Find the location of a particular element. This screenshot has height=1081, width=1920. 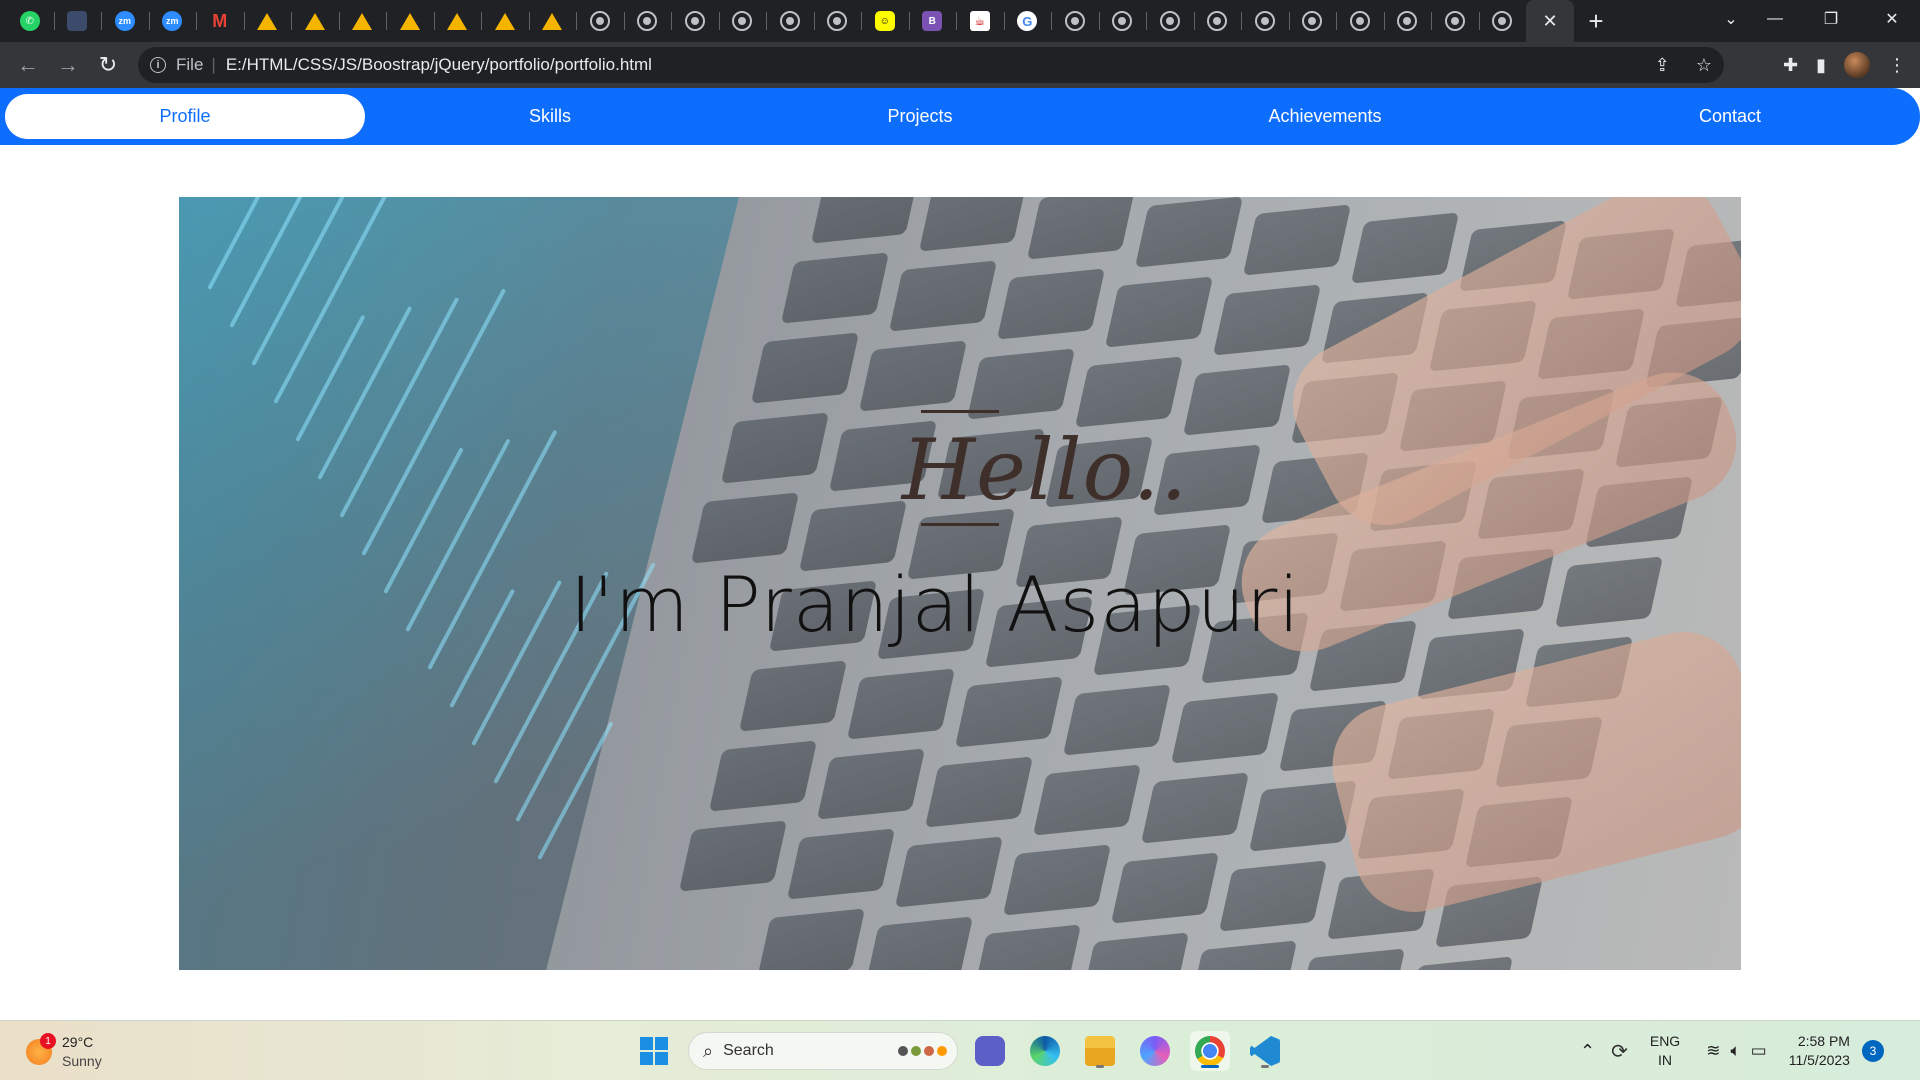

extensions-puzzle-icon: ✚ is located at coordinates (1790, 65).